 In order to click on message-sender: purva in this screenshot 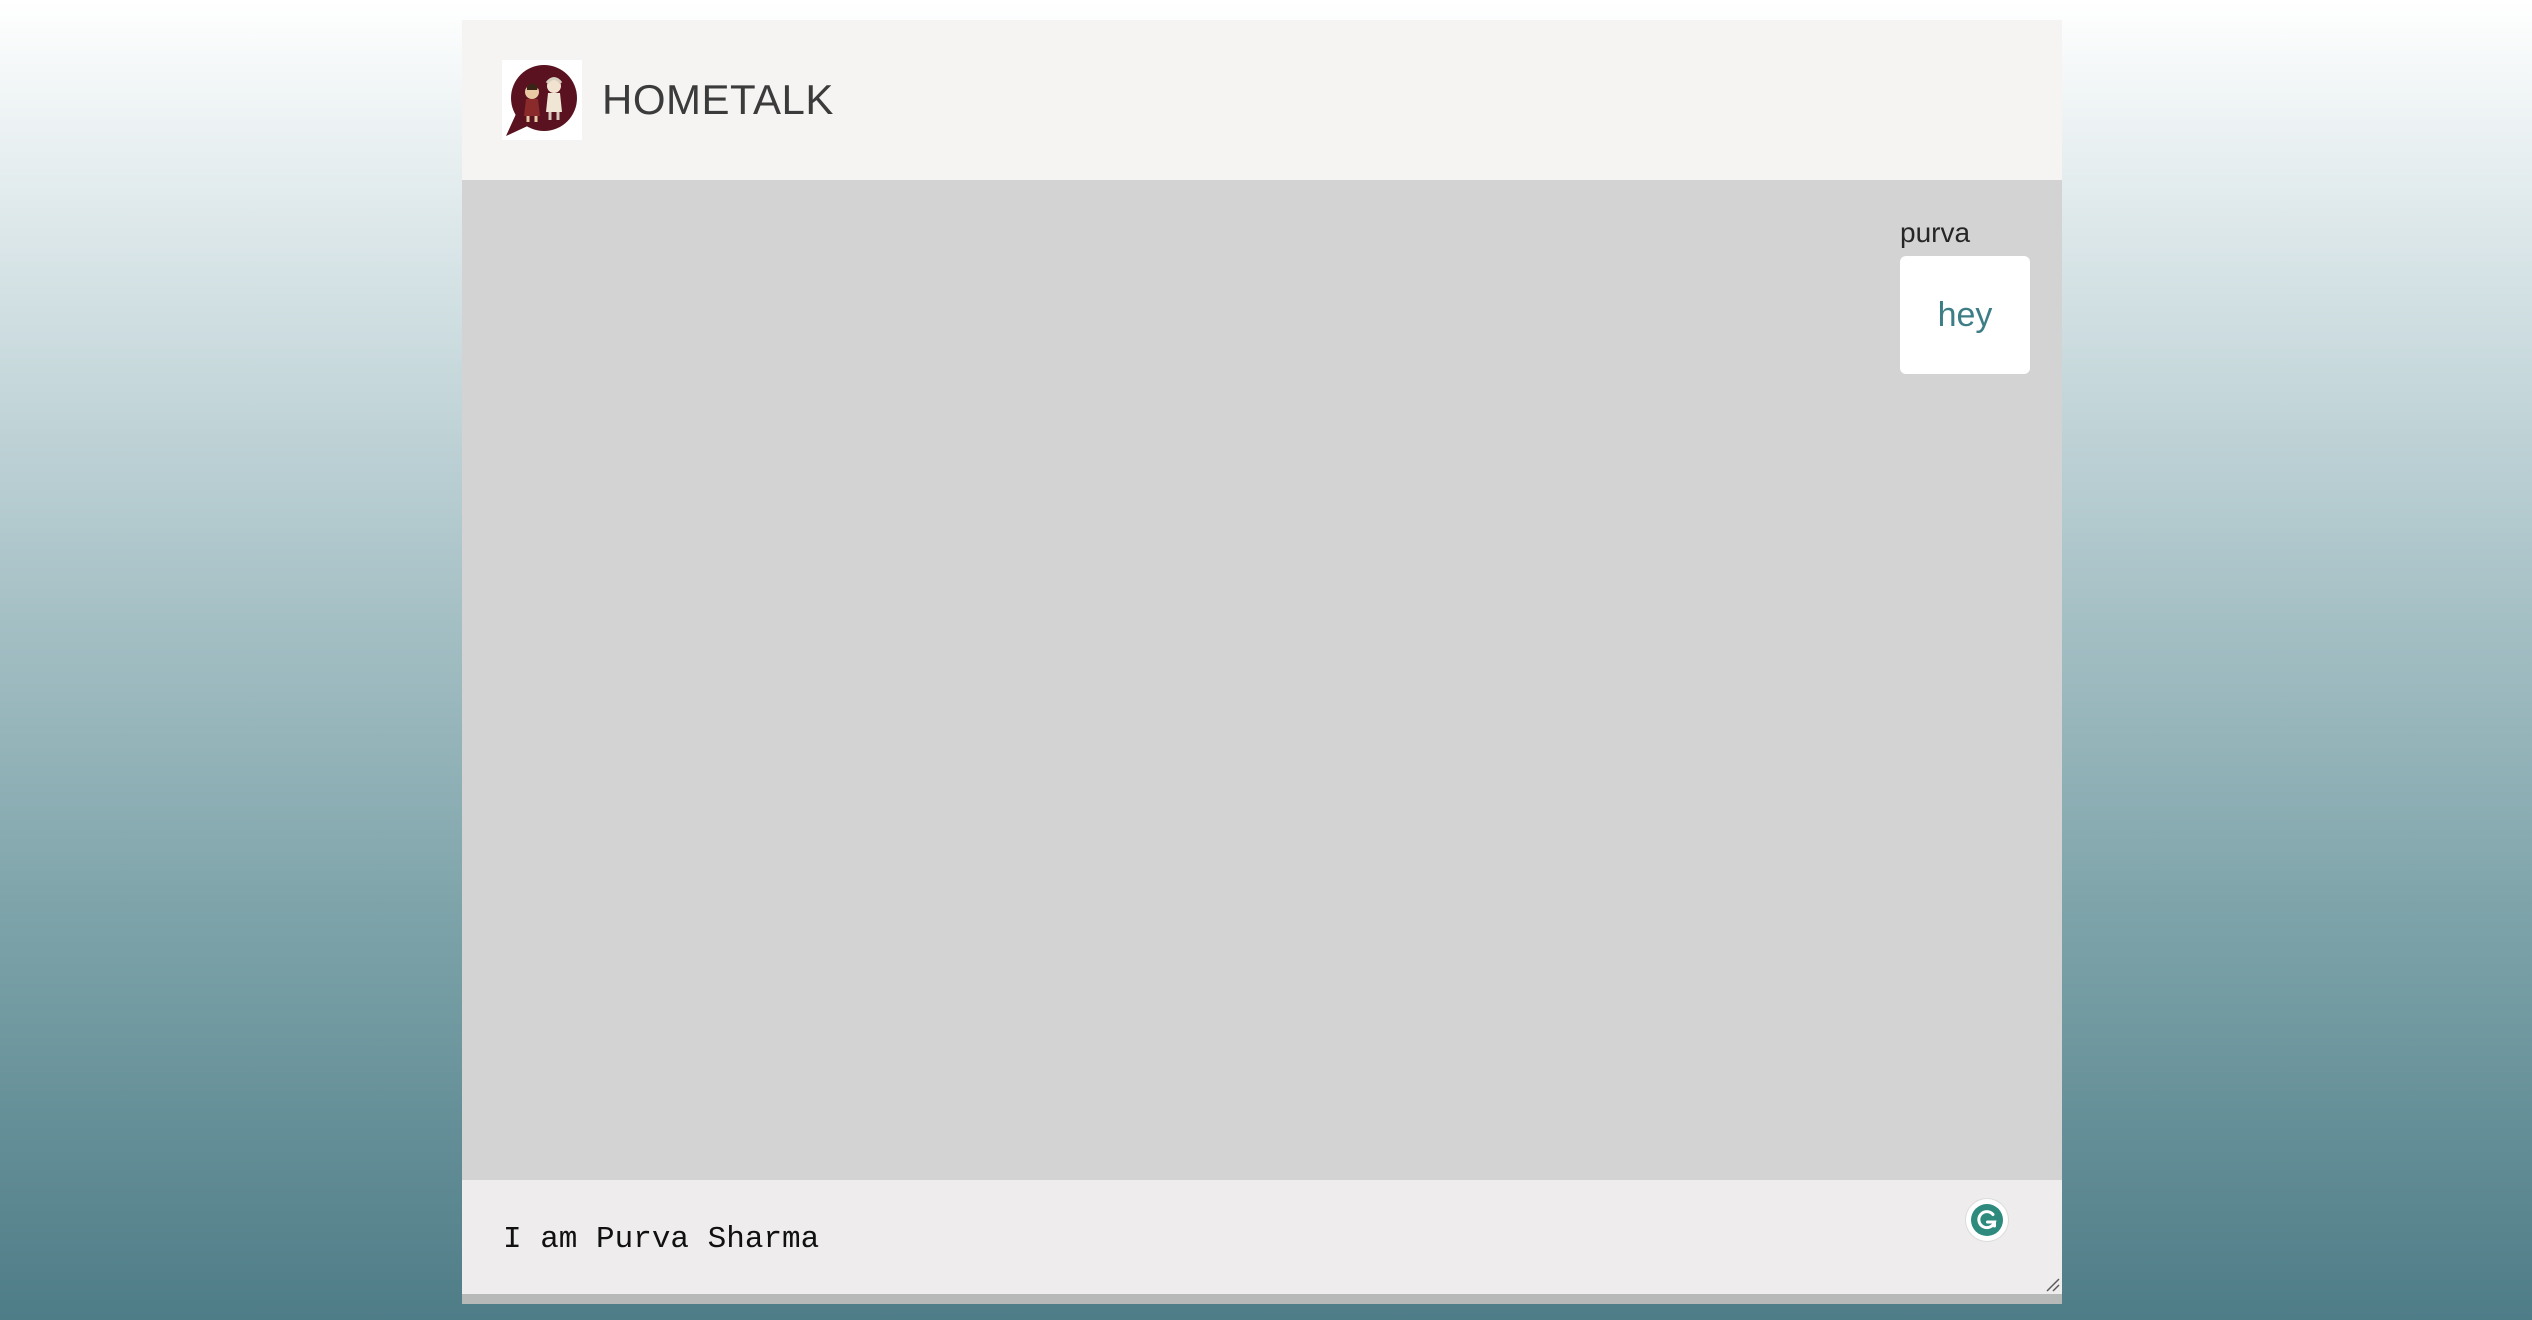, I will do `click(1935, 232)`.